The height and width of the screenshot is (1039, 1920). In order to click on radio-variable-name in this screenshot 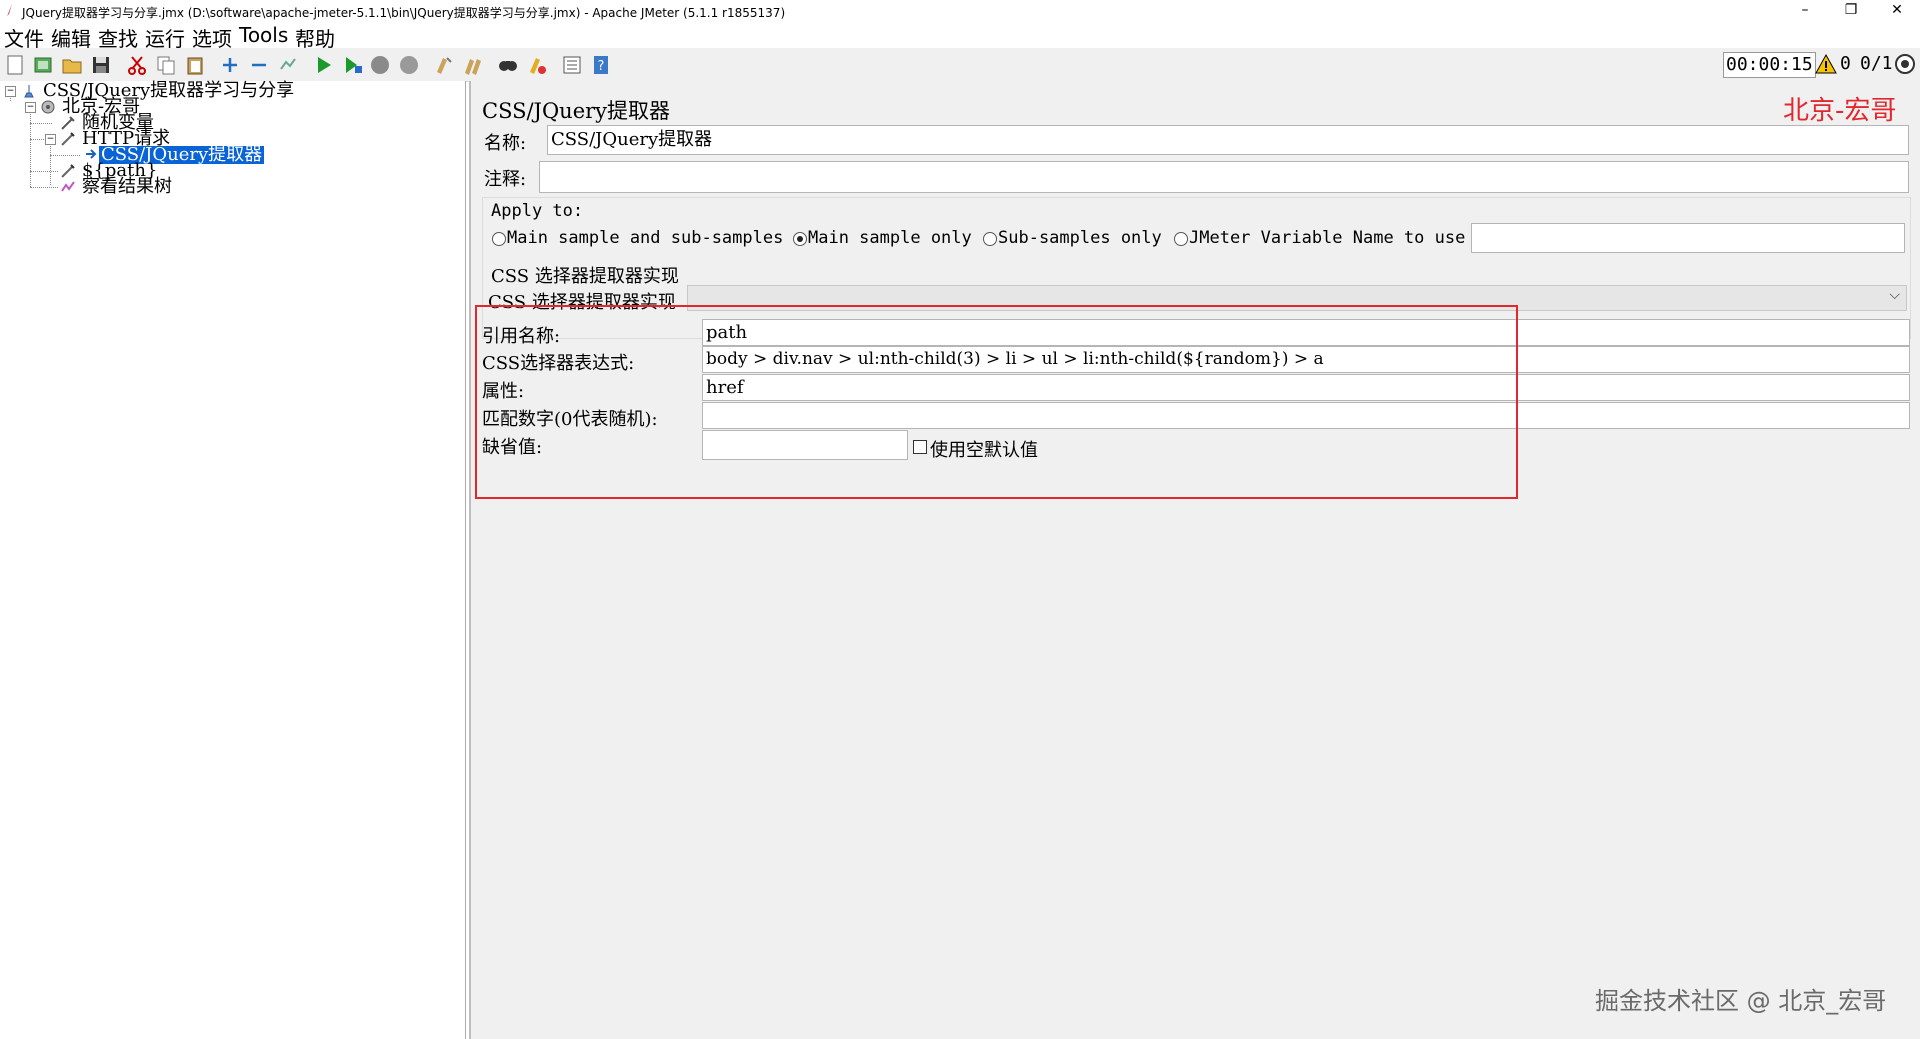, I will do `click(1181, 239)`.